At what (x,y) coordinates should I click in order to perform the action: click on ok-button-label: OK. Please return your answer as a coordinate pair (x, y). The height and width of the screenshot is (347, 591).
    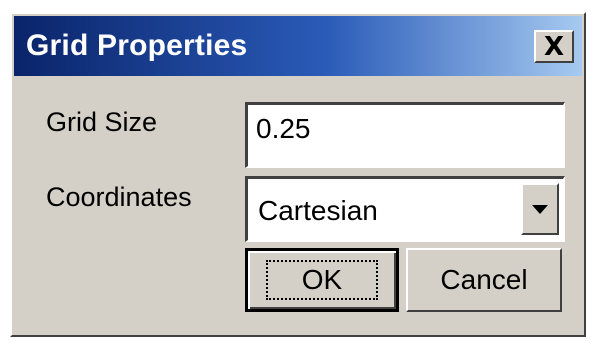
    Looking at the image, I should click on (322, 280).